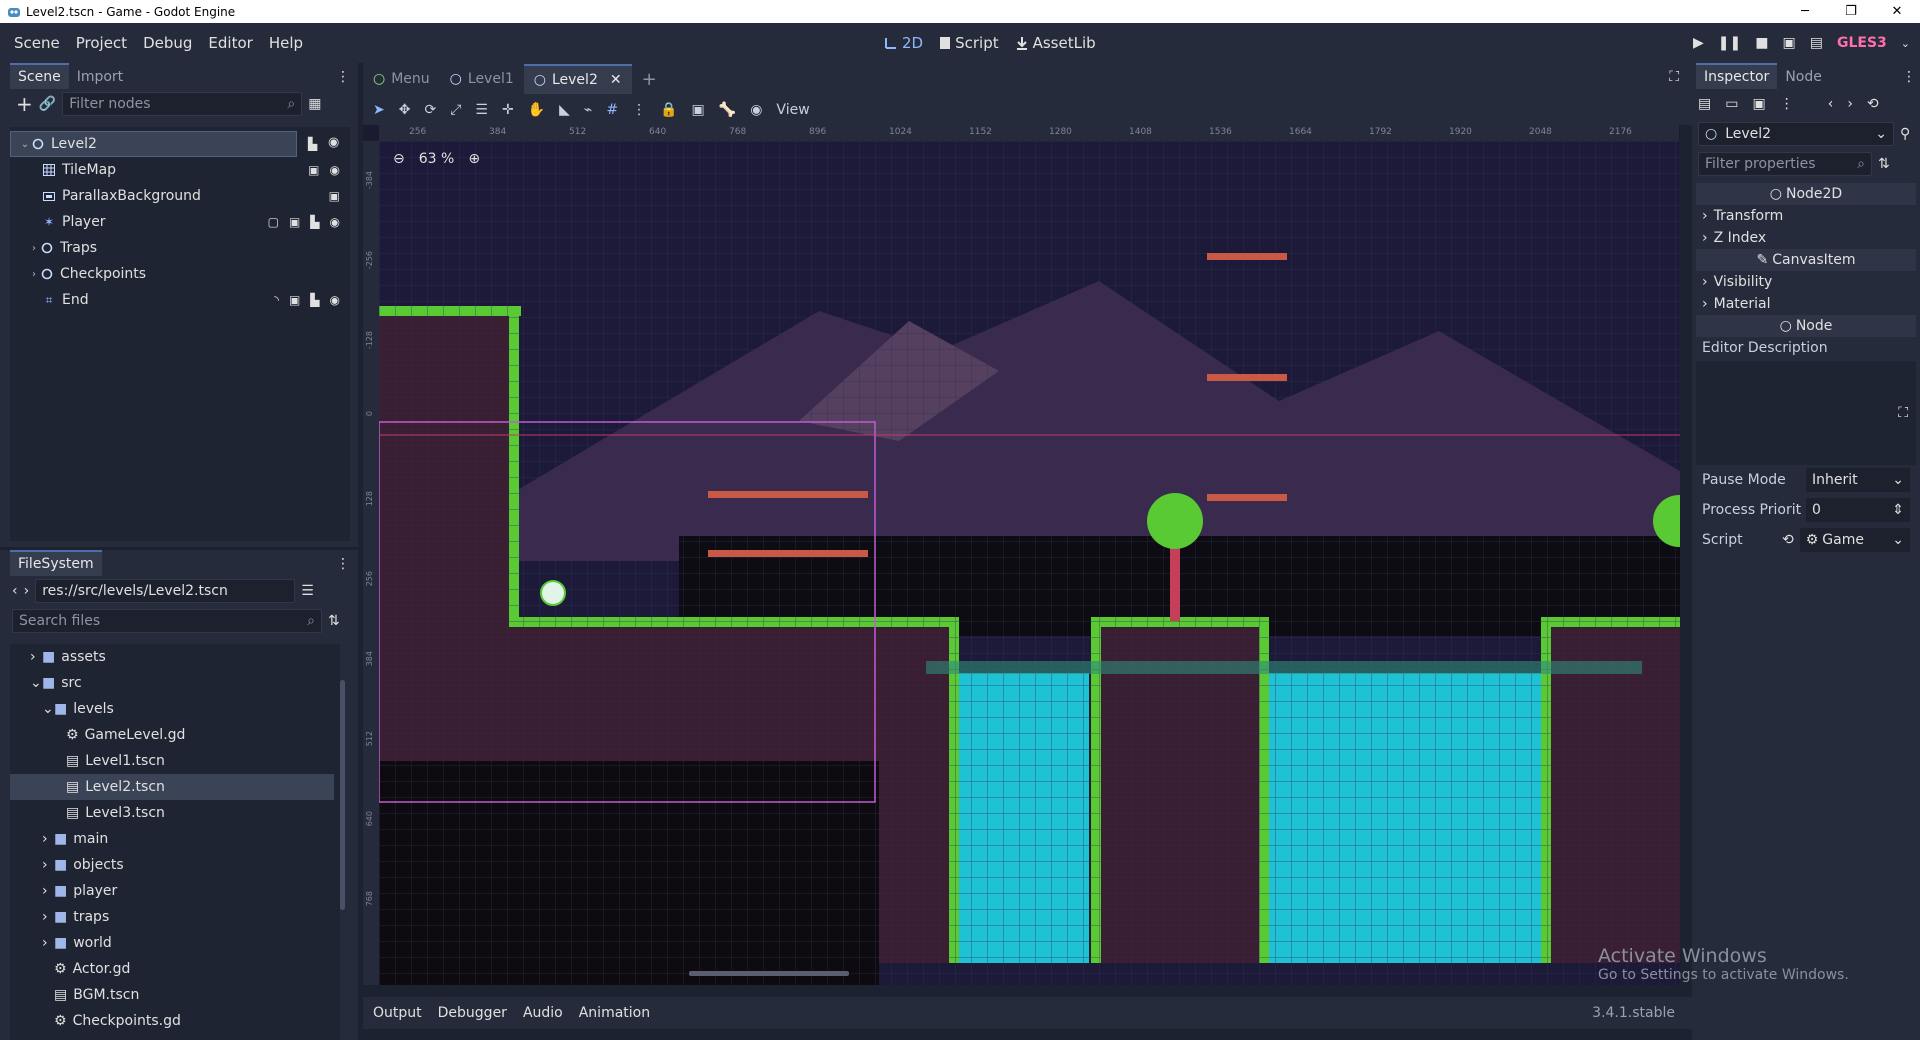  Describe the element at coordinates (1903, 413) in the screenshot. I see `expand-icon: ⛶` at that location.